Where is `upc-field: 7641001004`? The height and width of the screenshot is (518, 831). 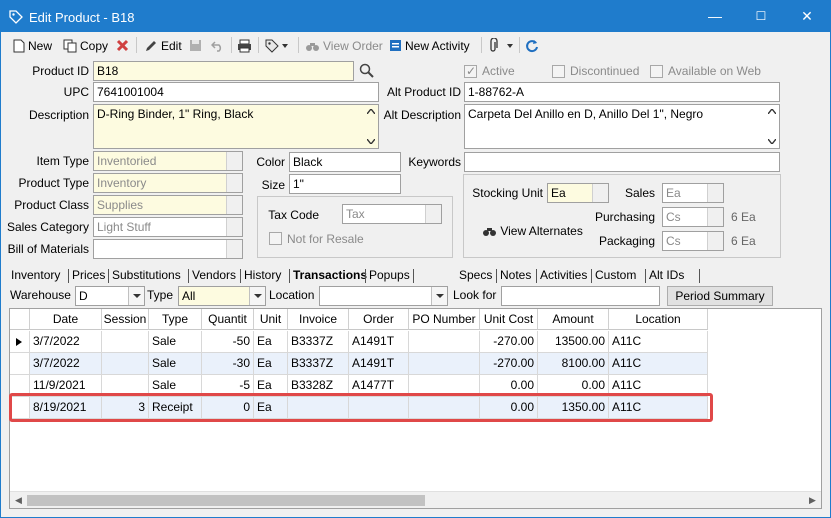
upc-field: 7641001004 is located at coordinates (236, 92).